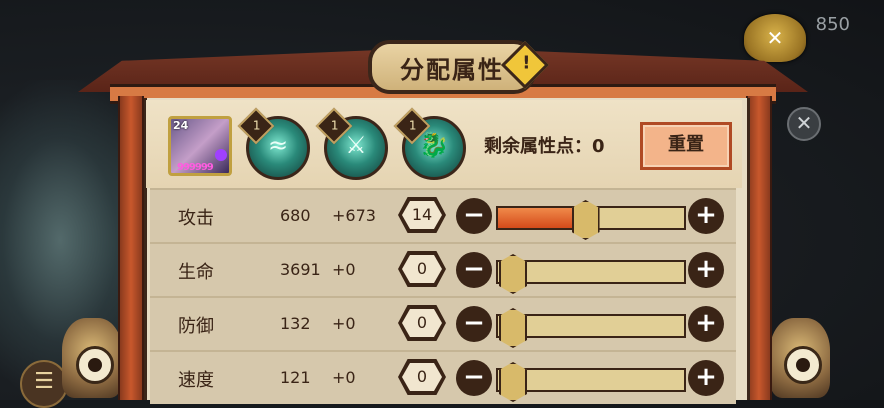 The height and width of the screenshot is (408, 884). Describe the element at coordinates (181, 125) in the screenshot. I see `character-level: 24` at that location.